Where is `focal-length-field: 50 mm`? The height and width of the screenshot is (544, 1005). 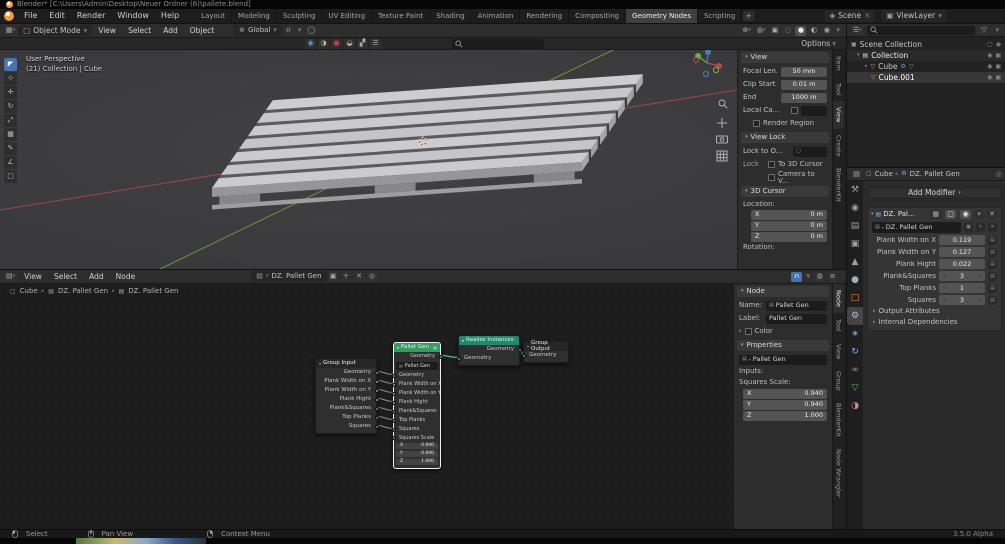
focal-length-field: 50 mm is located at coordinates (804, 71).